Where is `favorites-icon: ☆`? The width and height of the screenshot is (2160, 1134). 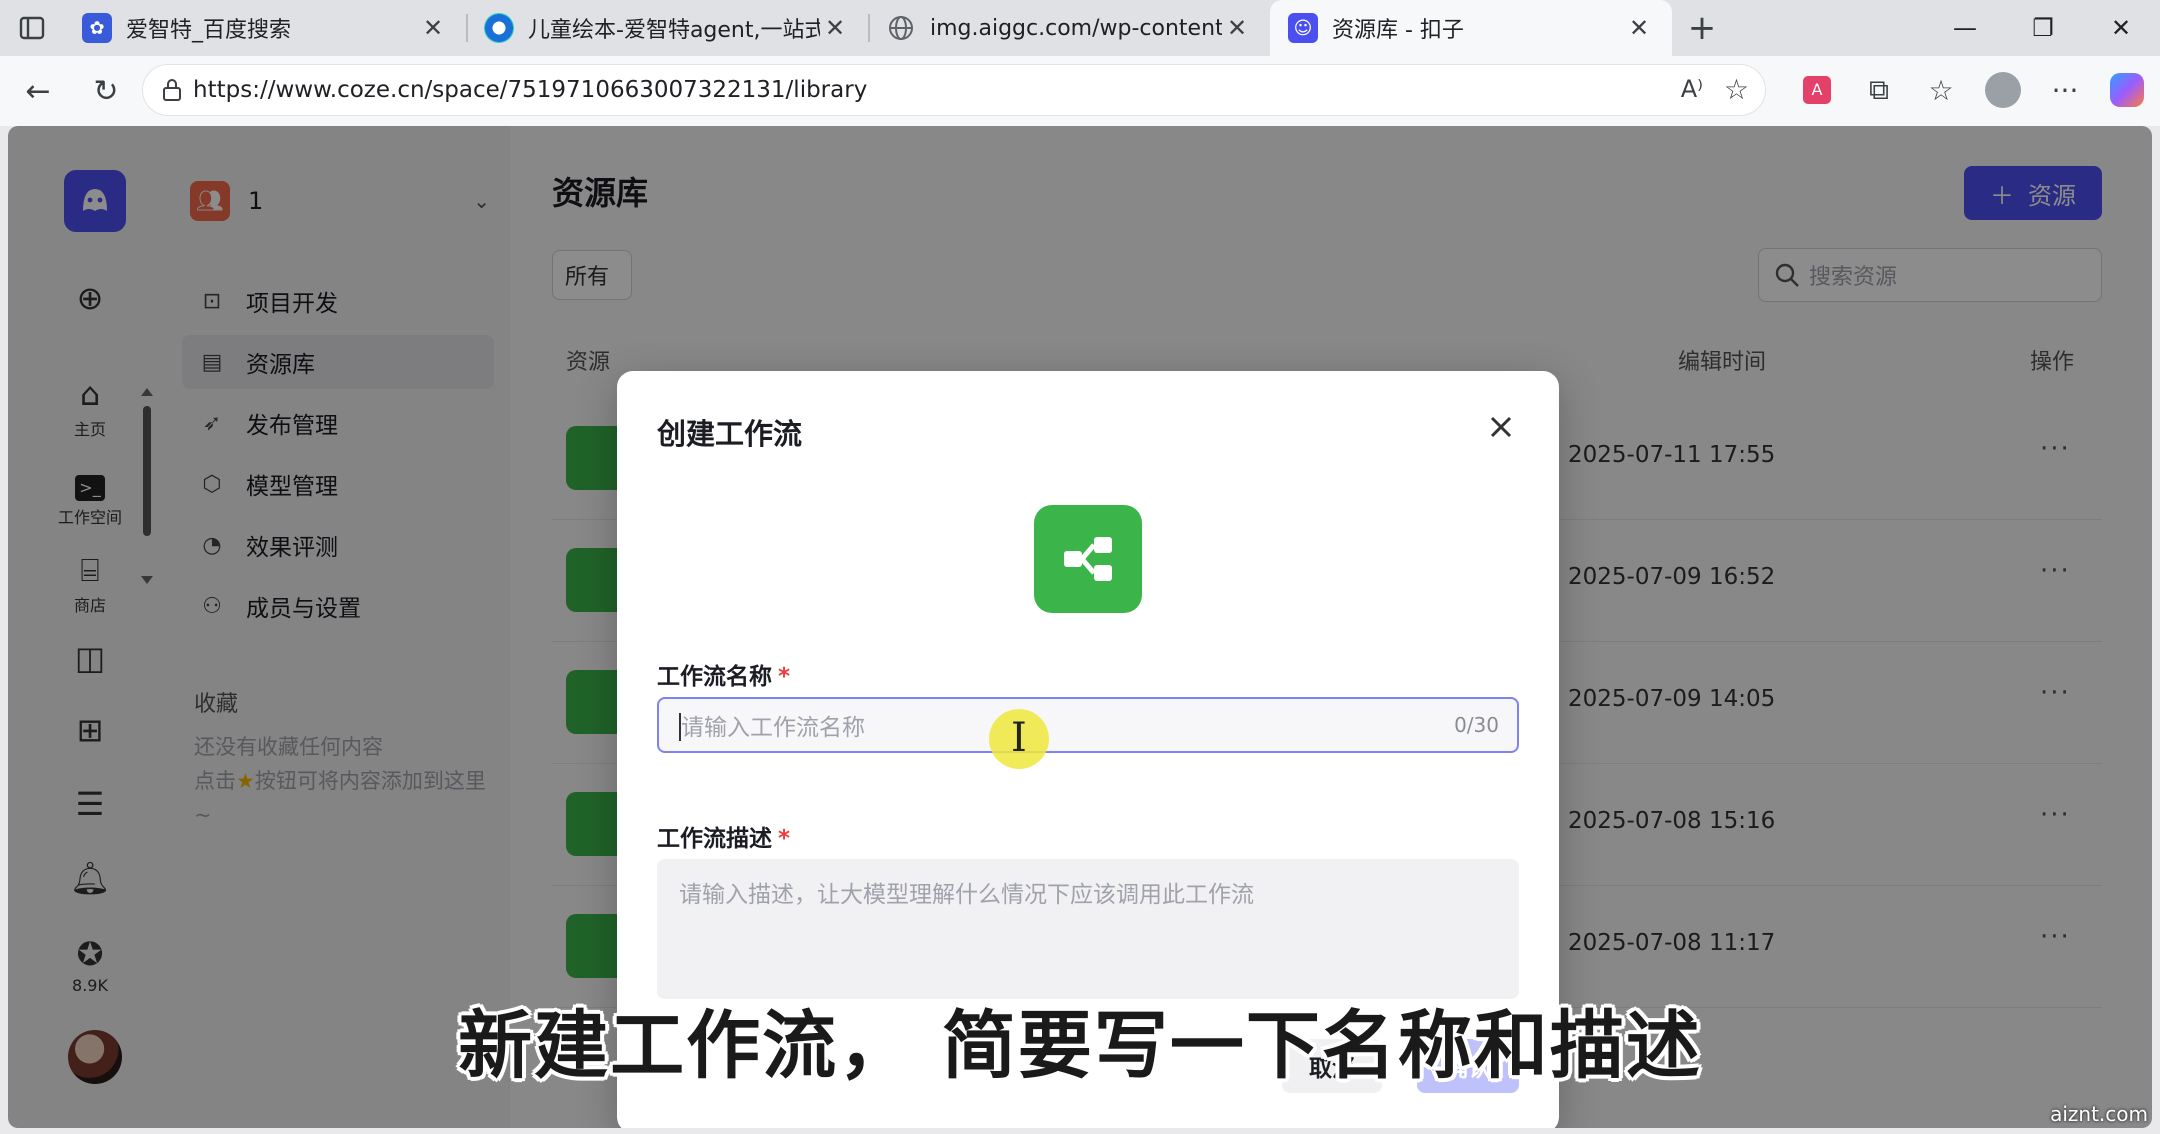 favorites-icon: ☆ is located at coordinates (1941, 90).